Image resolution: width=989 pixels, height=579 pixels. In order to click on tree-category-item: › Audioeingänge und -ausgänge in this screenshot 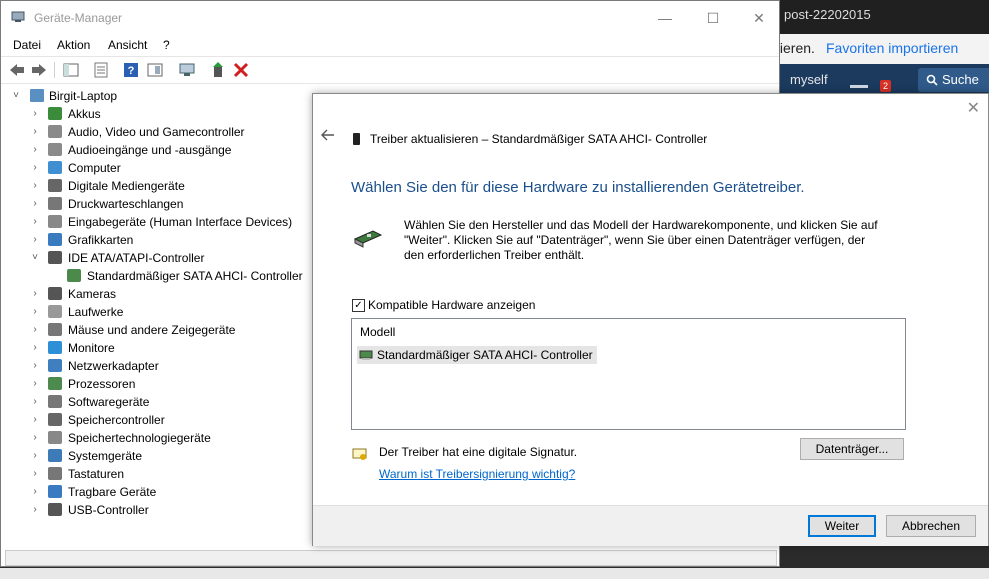, I will do `click(156, 150)`.